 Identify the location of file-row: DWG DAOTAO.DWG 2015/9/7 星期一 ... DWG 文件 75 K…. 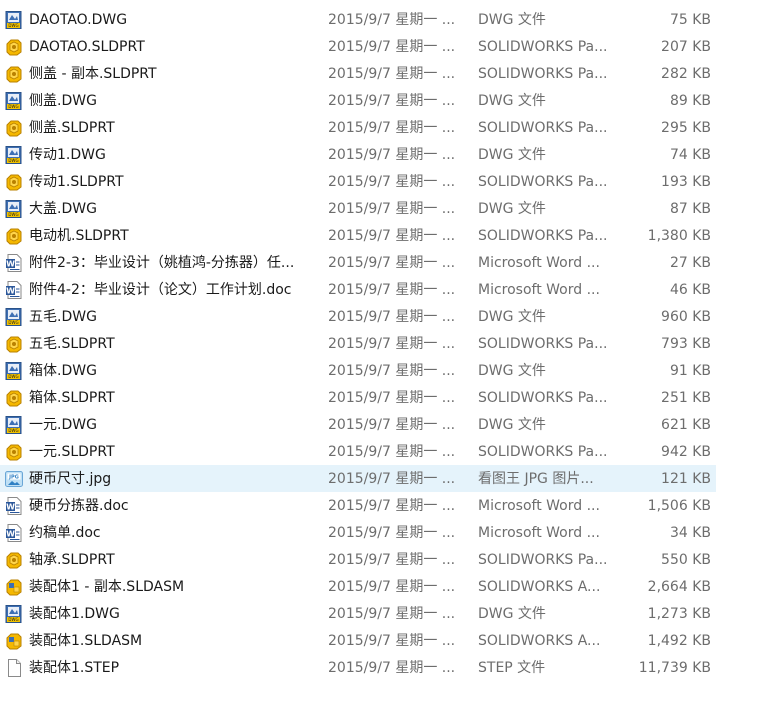
(358, 19).